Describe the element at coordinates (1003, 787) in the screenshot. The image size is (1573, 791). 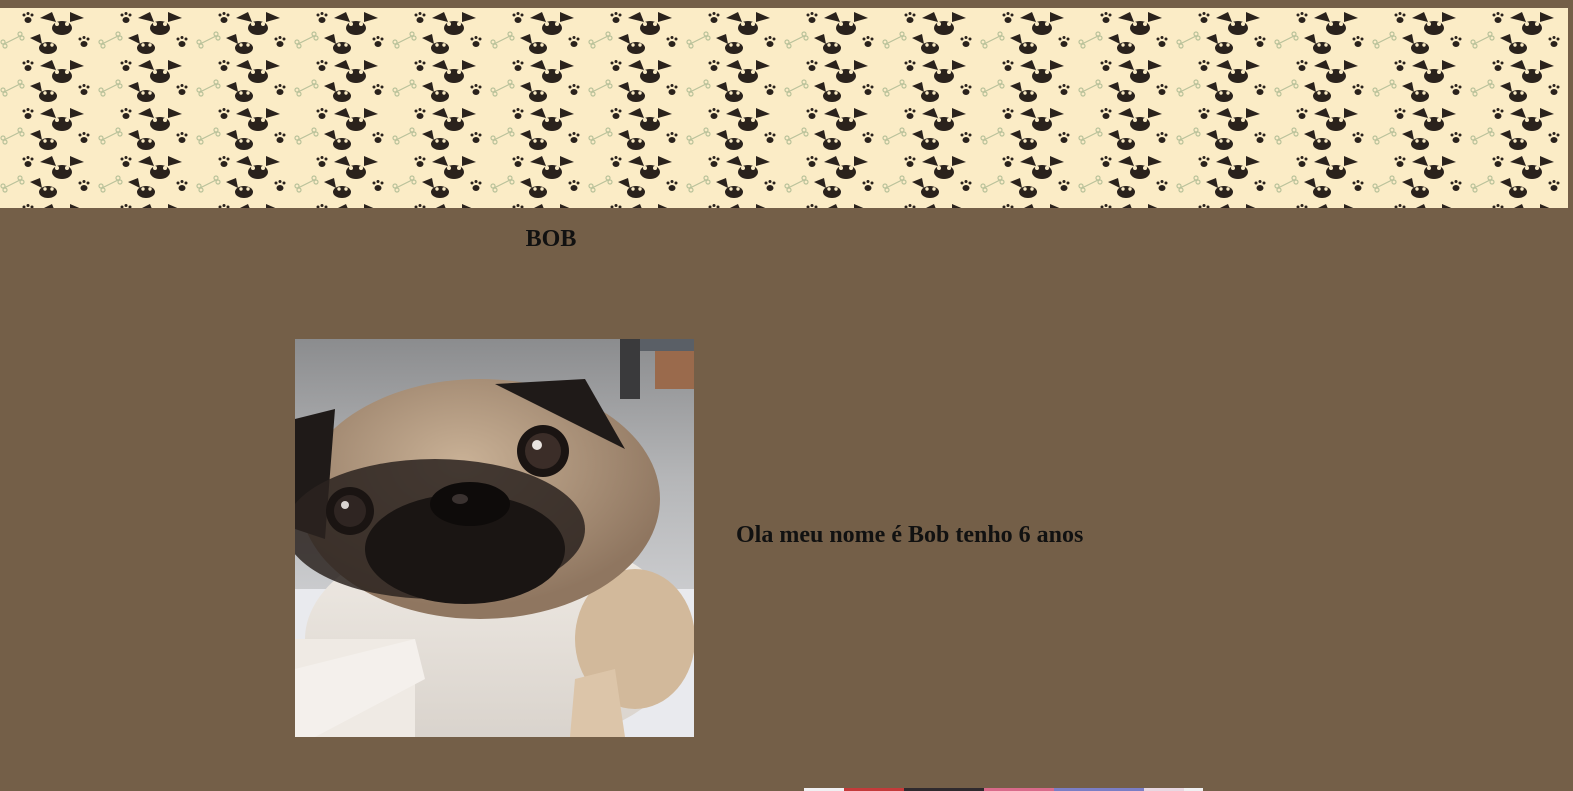
I see `dog-photo-icon` at that location.